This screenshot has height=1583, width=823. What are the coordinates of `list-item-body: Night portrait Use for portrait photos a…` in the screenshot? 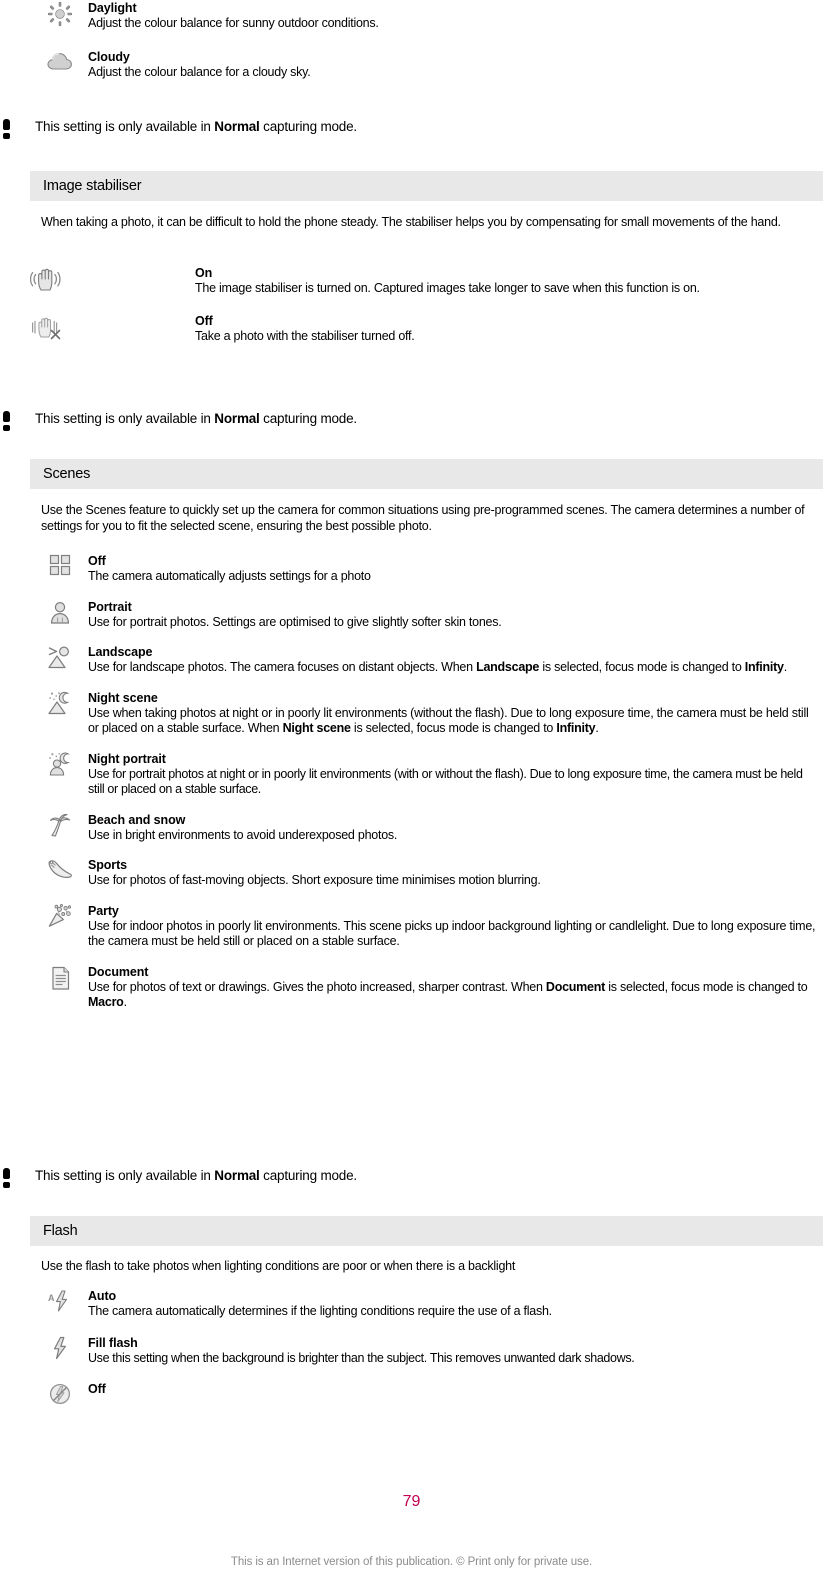 It's located at (455, 774).